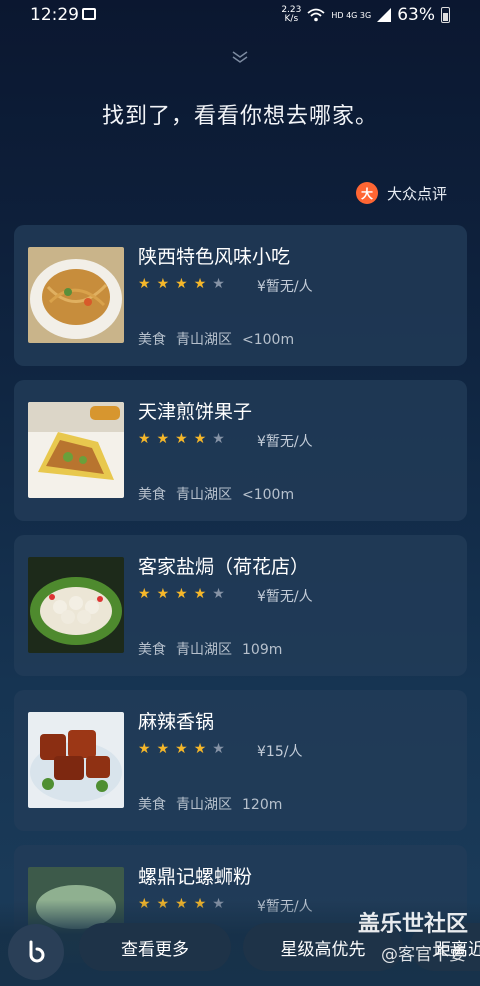  I want to click on source-attribution: 大 大众点评, so click(401, 193).